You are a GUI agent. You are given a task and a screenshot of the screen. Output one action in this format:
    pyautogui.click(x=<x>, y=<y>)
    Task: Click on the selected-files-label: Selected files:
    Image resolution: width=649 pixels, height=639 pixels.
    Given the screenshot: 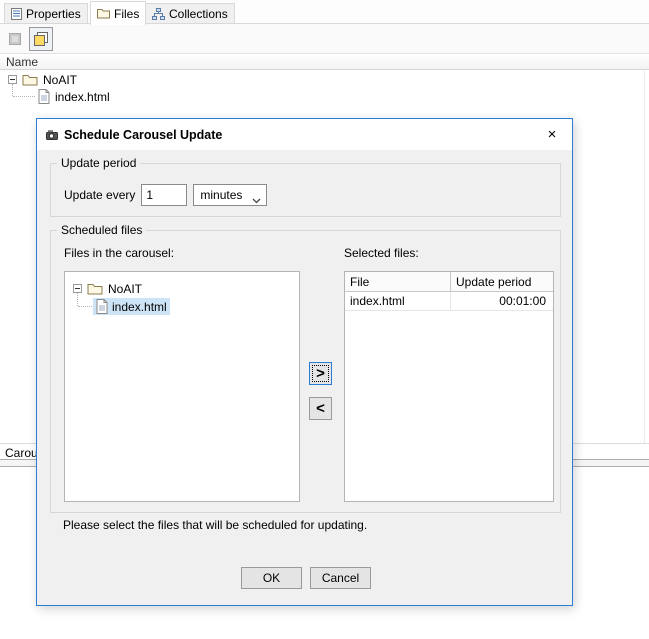 What is the action you would take?
    pyautogui.click(x=381, y=253)
    